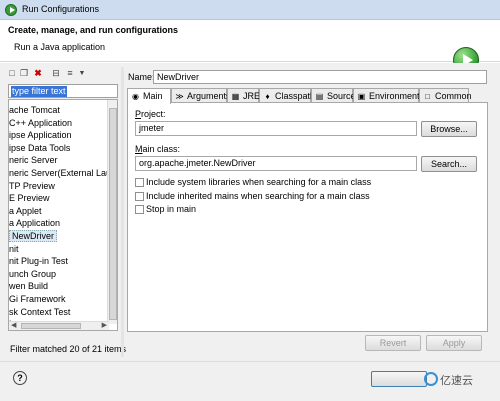 The width and height of the screenshot is (500, 401). What do you see at coordinates (361, 96) in the screenshot?
I see `environment-icon: ▣` at bounding box center [361, 96].